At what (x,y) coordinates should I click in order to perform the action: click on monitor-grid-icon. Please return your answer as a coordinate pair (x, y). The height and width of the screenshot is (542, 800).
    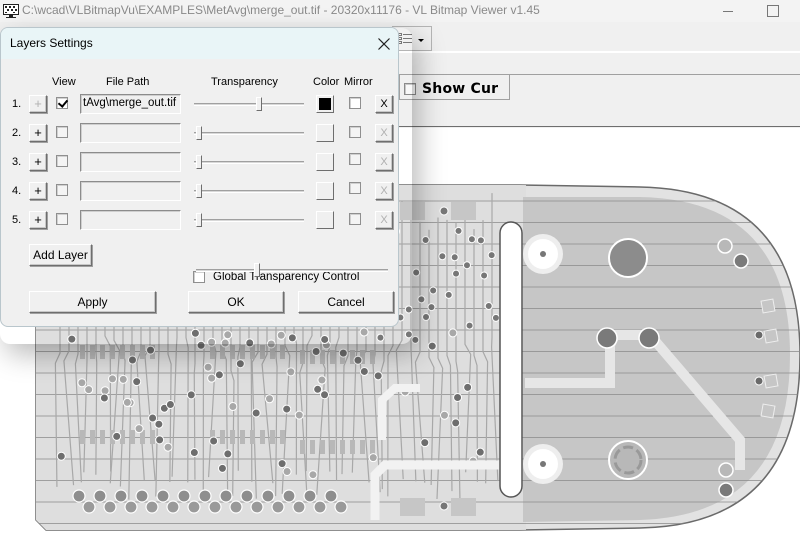
    Looking at the image, I should click on (11, 11).